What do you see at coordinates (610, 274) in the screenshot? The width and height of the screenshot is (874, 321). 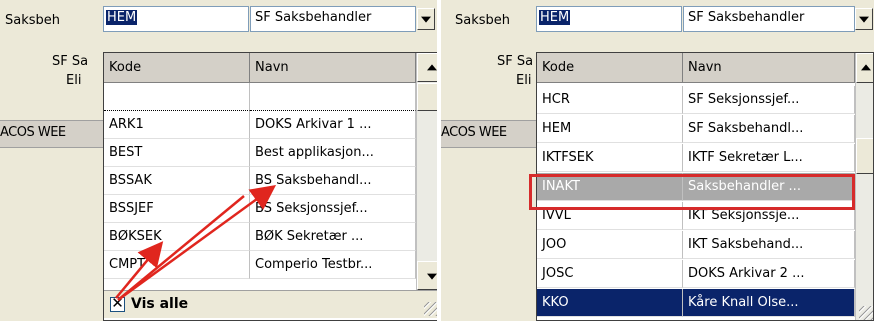 I see `cell-code: JOSC` at bounding box center [610, 274].